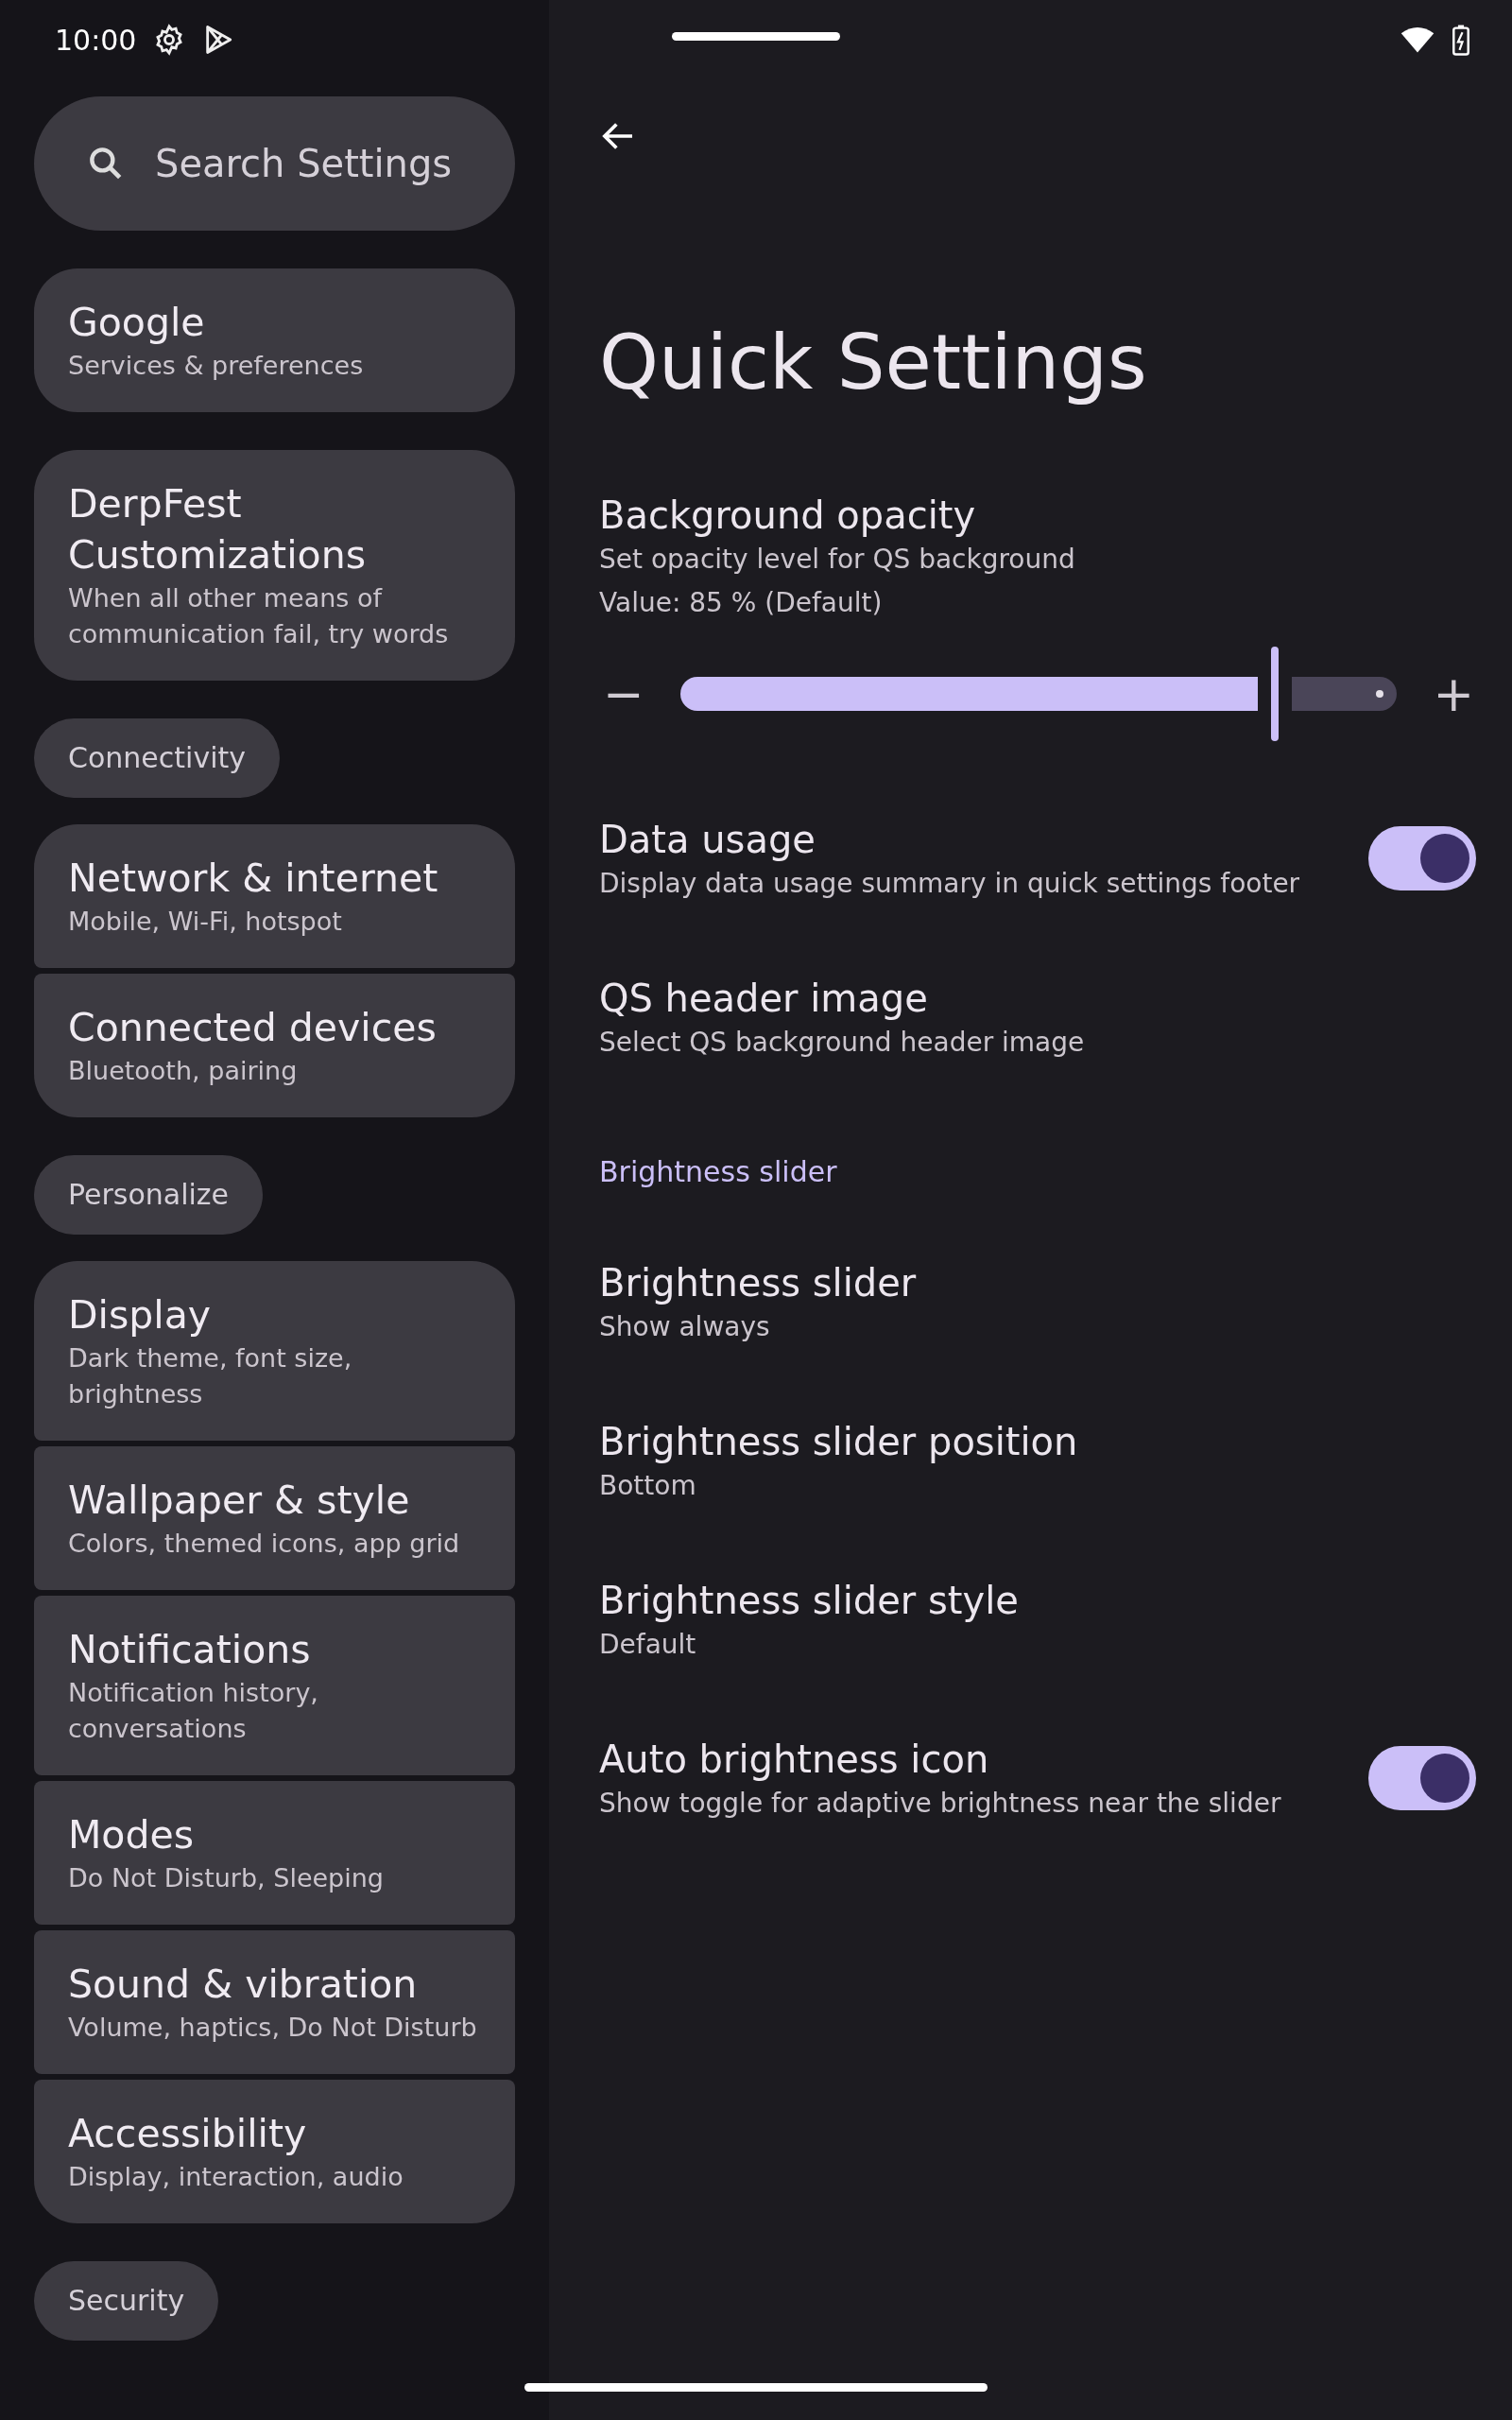 The image size is (1512, 2420). What do you see at coordinates (873, 363) in the screenshot?
I see `page-title: Quick Settings` at bounding box center [873, 363].